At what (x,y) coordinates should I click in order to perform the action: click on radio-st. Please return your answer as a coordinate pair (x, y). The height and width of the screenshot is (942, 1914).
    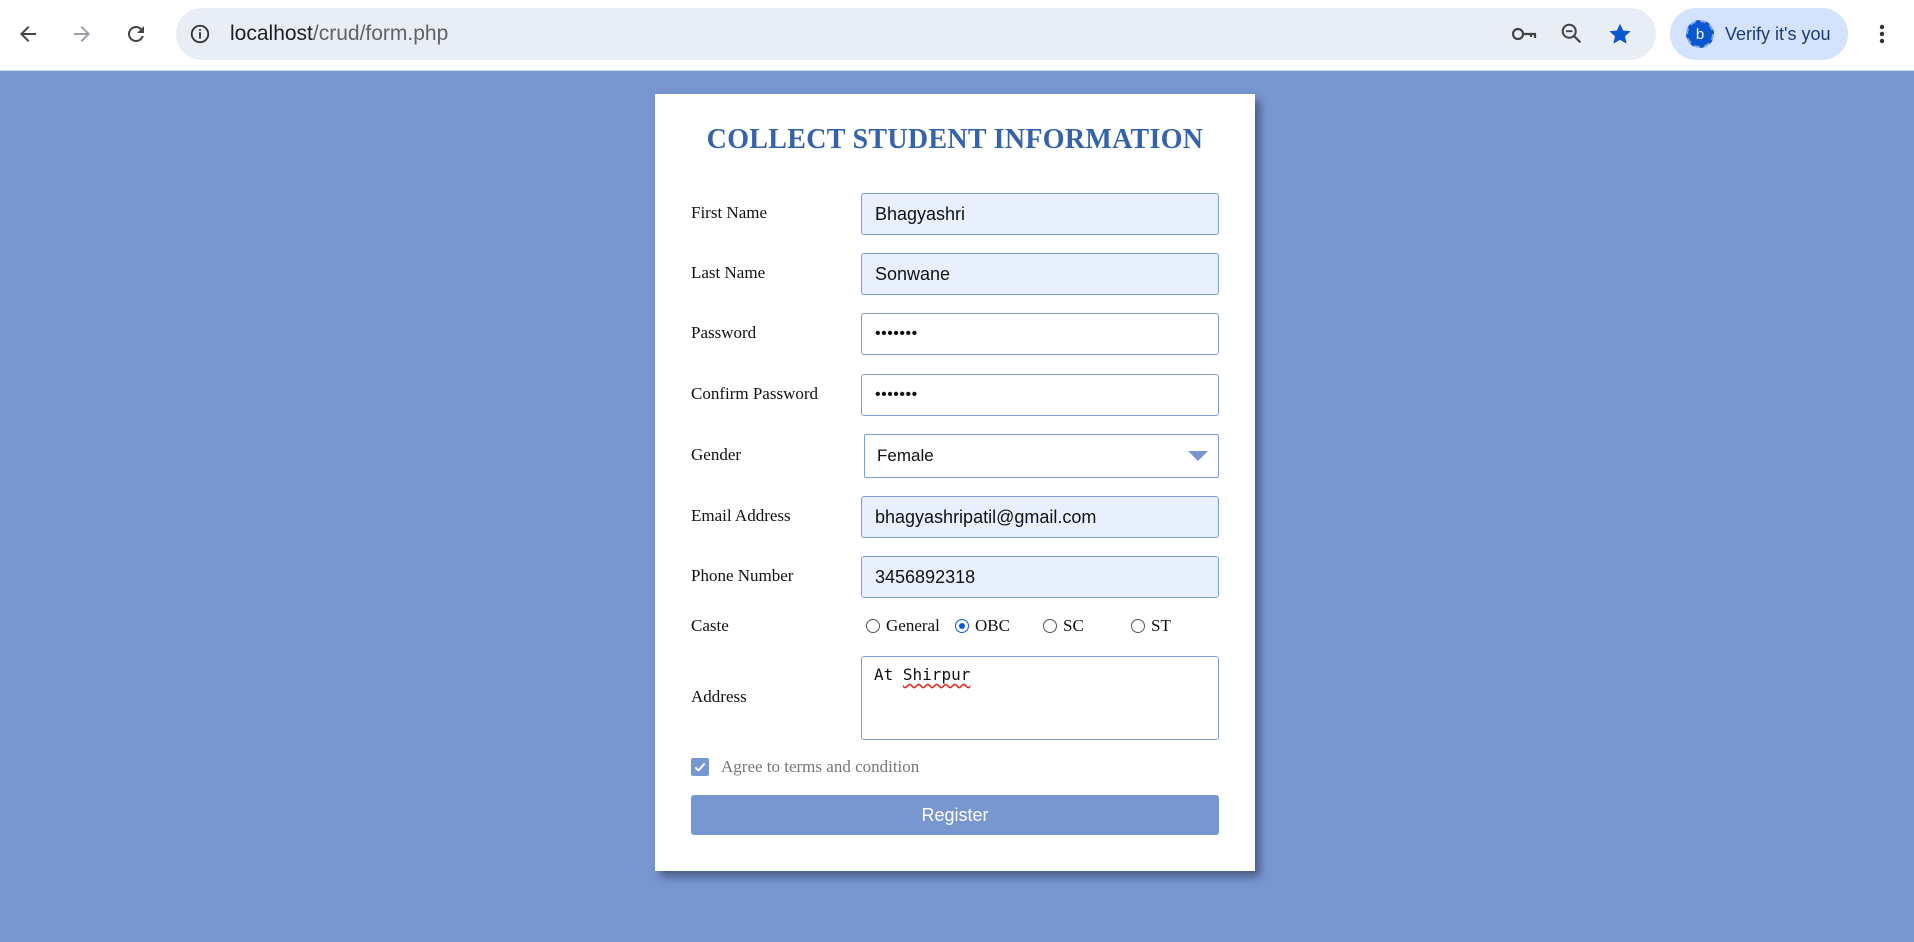
    Looking at the image, I should click on (1138, 626).